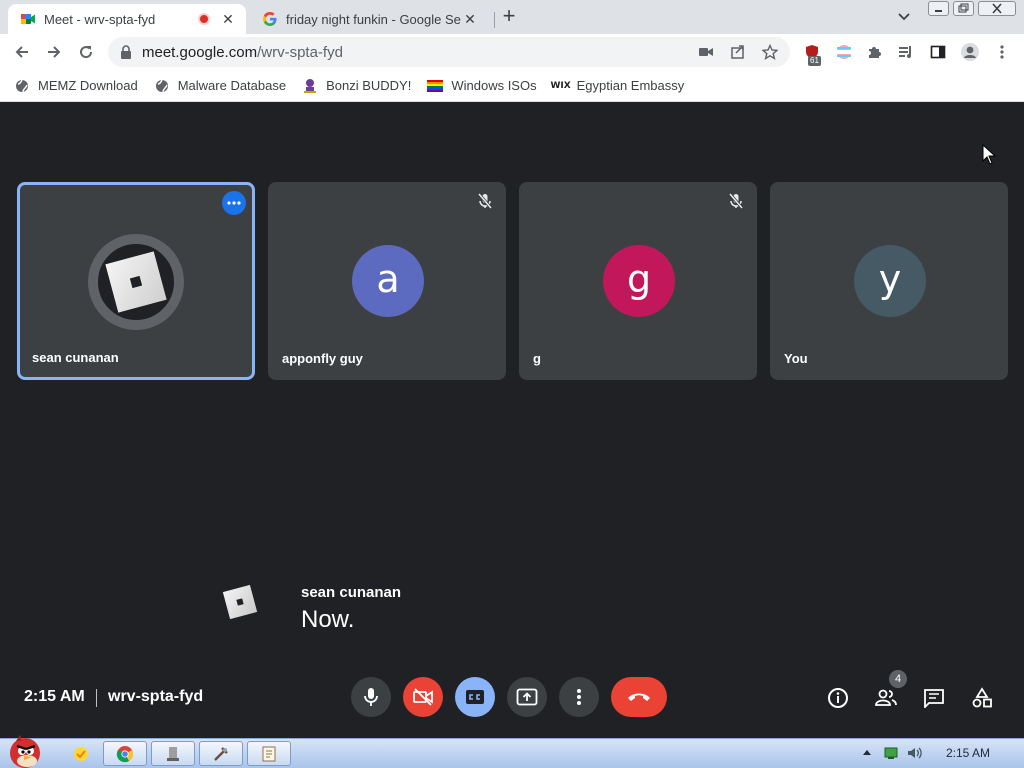 The width and height of the screenshot is (1024, 768). Describe the element at coordinates (997, 8) in the screenshot. I see `close-window-button` at that location.